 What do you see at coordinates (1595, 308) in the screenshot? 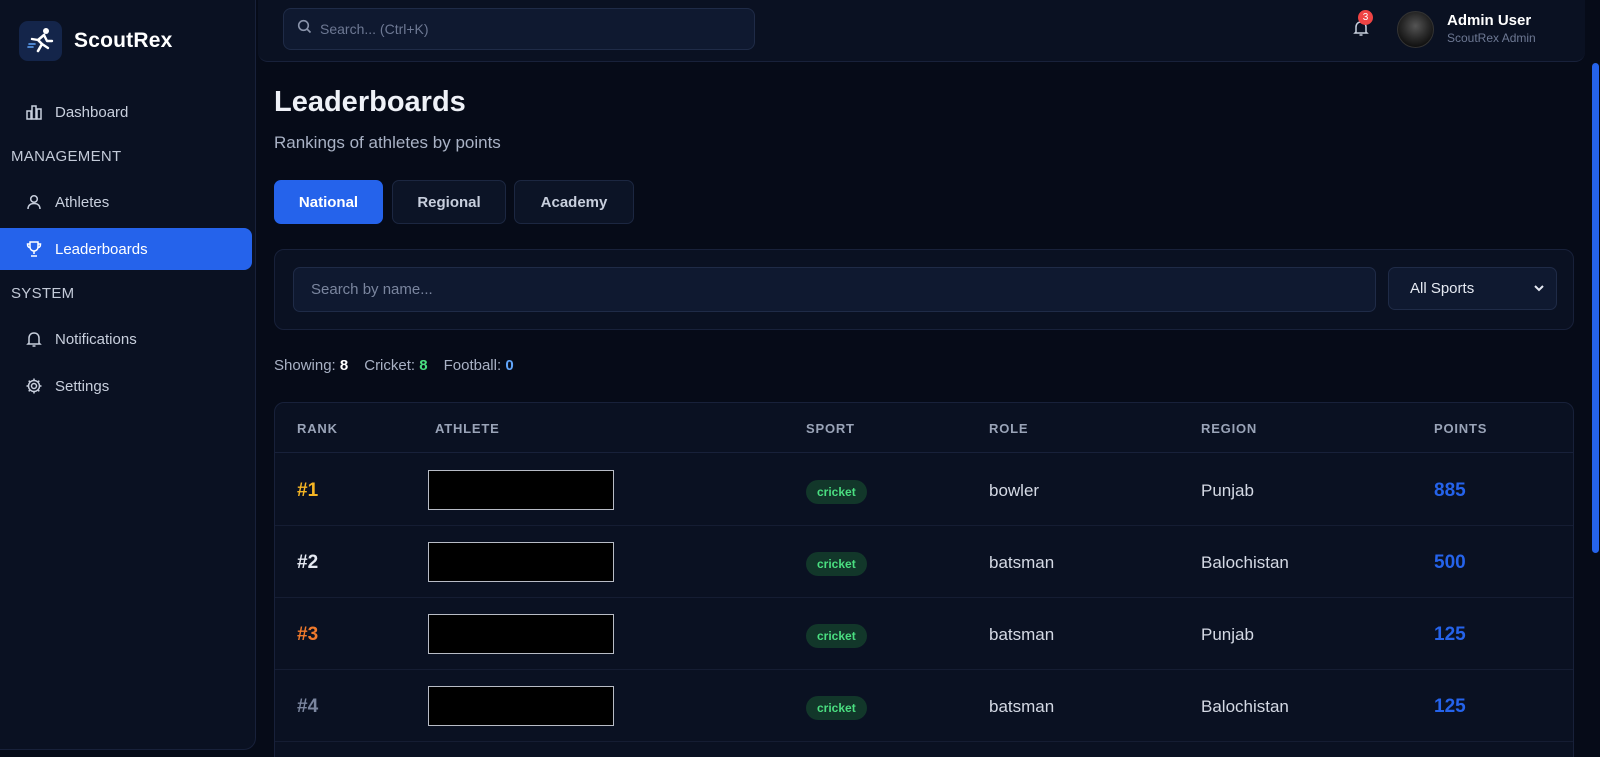
I see `scrollbar-thumb` at bounding box center [1595, 308].